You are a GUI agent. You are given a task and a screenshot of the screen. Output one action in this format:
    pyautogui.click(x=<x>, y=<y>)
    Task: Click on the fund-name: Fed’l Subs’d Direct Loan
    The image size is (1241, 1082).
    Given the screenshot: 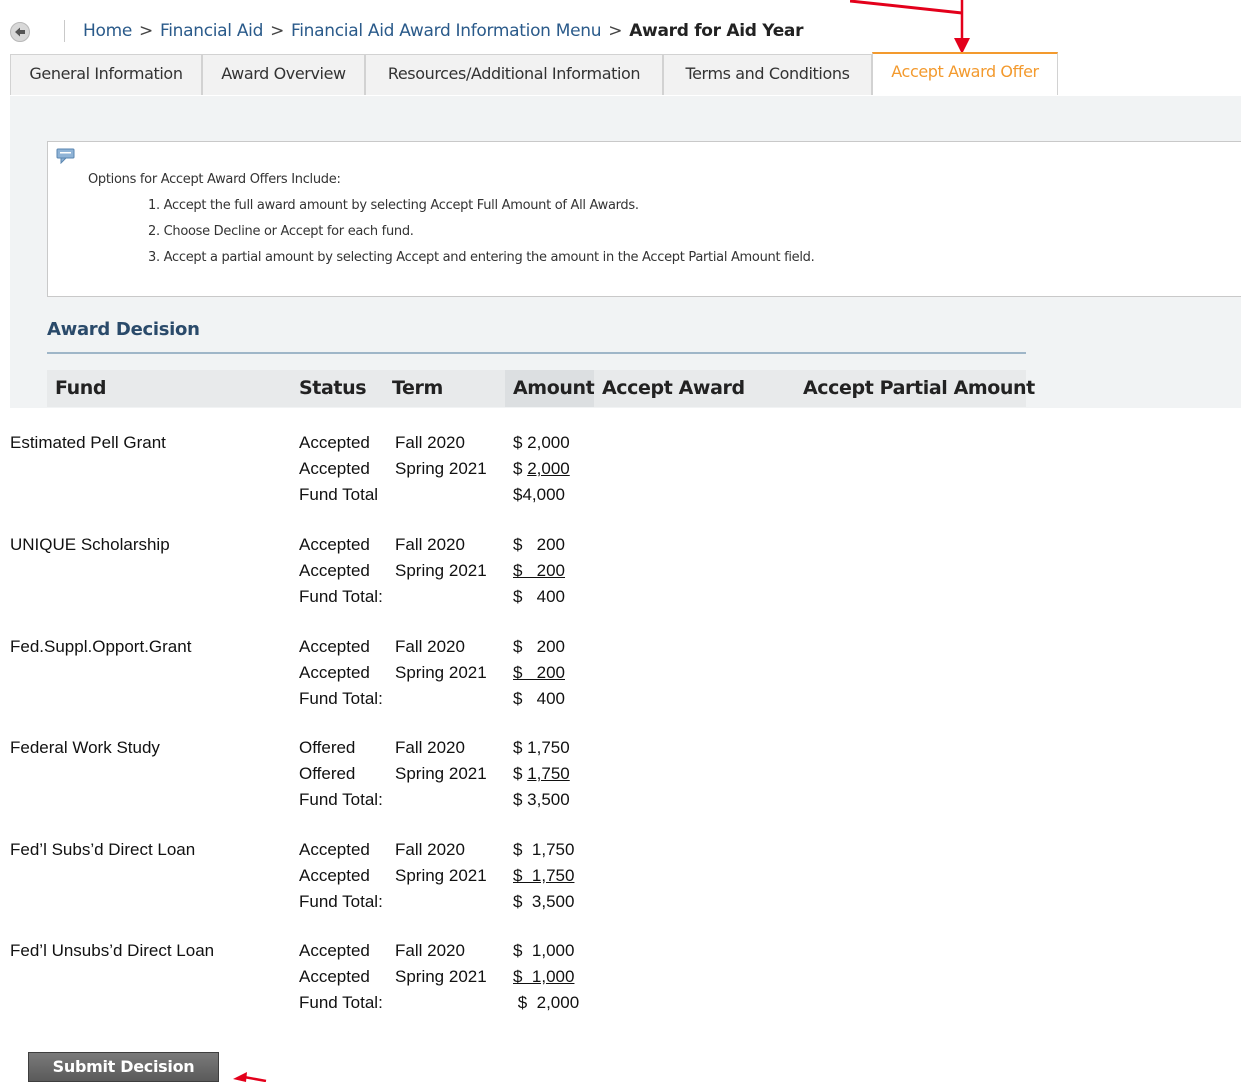 What is the action you would take?
    pyautogui.click(x=103, y=849)
    